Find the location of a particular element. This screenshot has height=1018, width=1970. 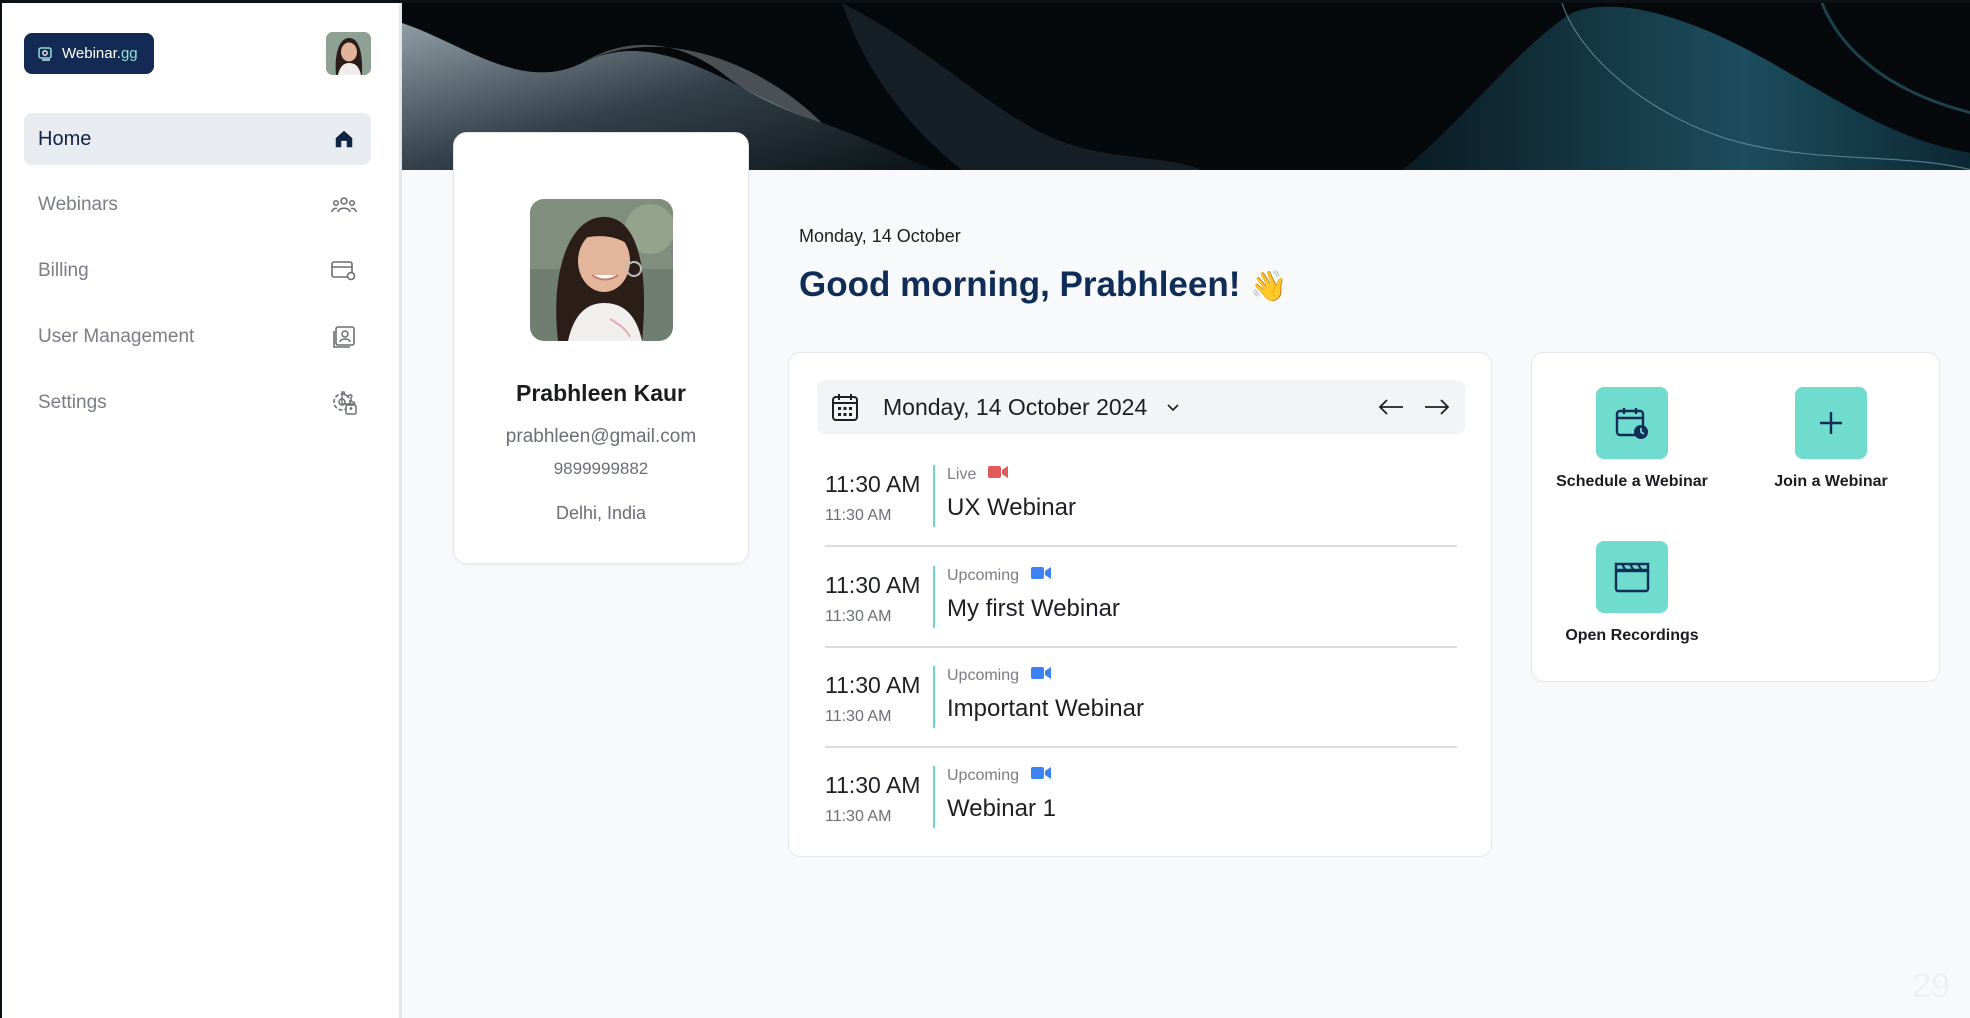

app-logo: Webinar.gg is located at coordinates (89, 53).